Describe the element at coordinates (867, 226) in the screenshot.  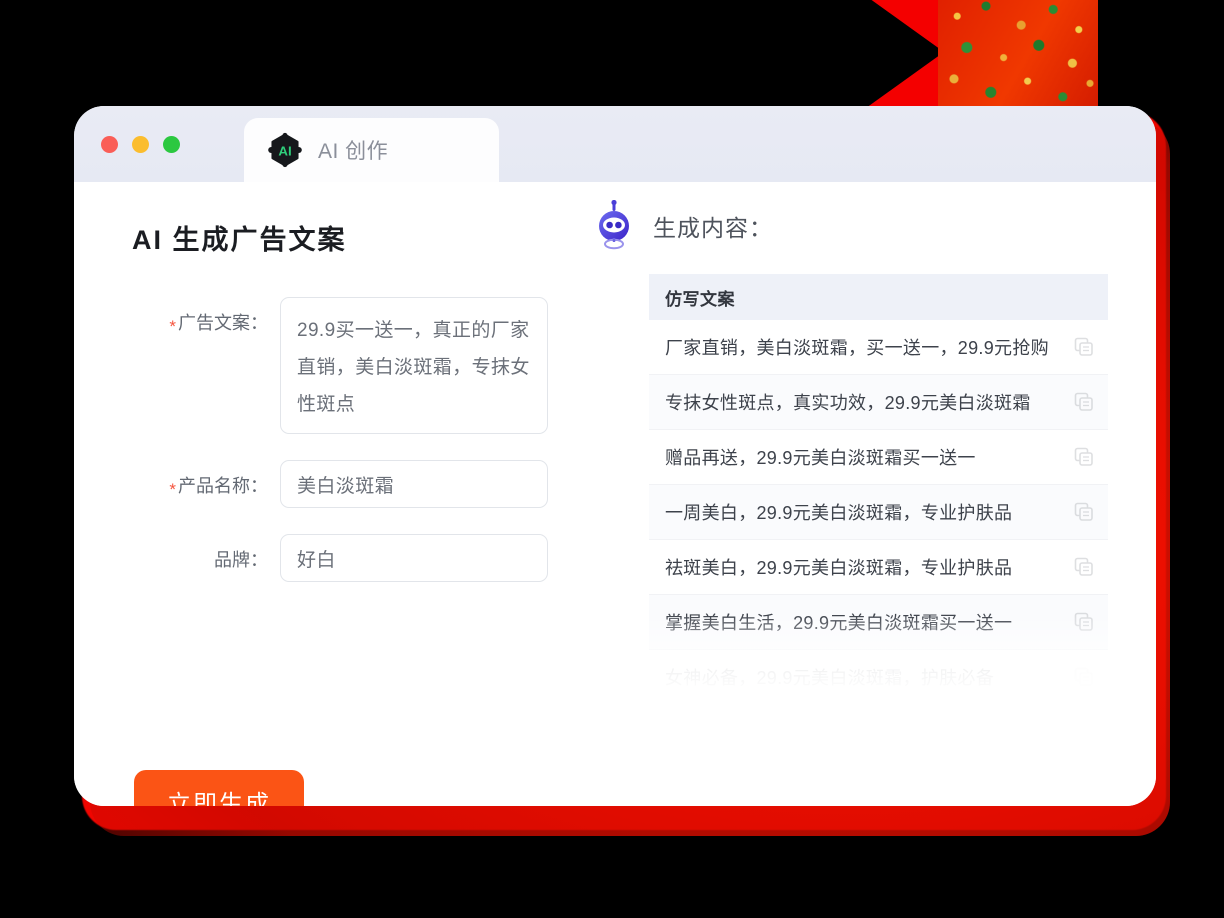
I see `result-heading: 生成内容：` at that location.